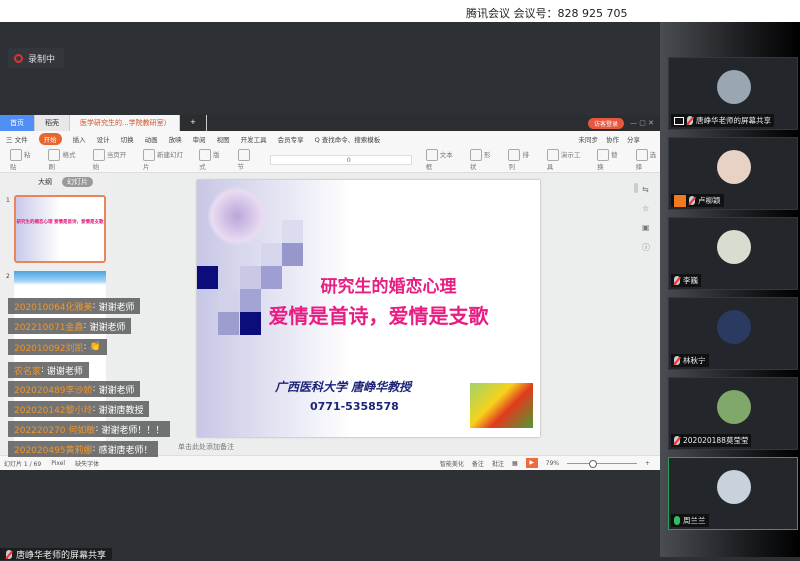 Image resolution: width=800 pixels, height=561 pixels. I want to click on participant-tile: 202020188莫莹莹, so click(733, 413).